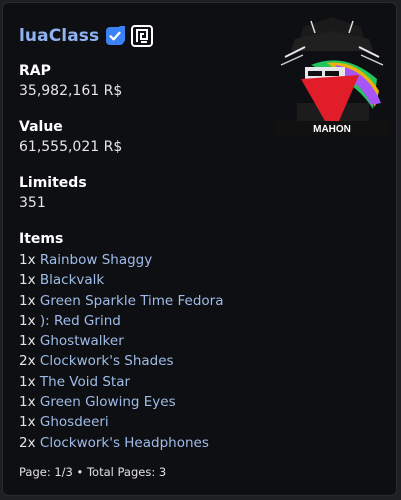 The width and height of the screenshot is (401, 500). What do you see at coordinates (71, 147) in the screenshot?
I see `value-value: 61,555,021 R$` at bounding box center [71, 147].